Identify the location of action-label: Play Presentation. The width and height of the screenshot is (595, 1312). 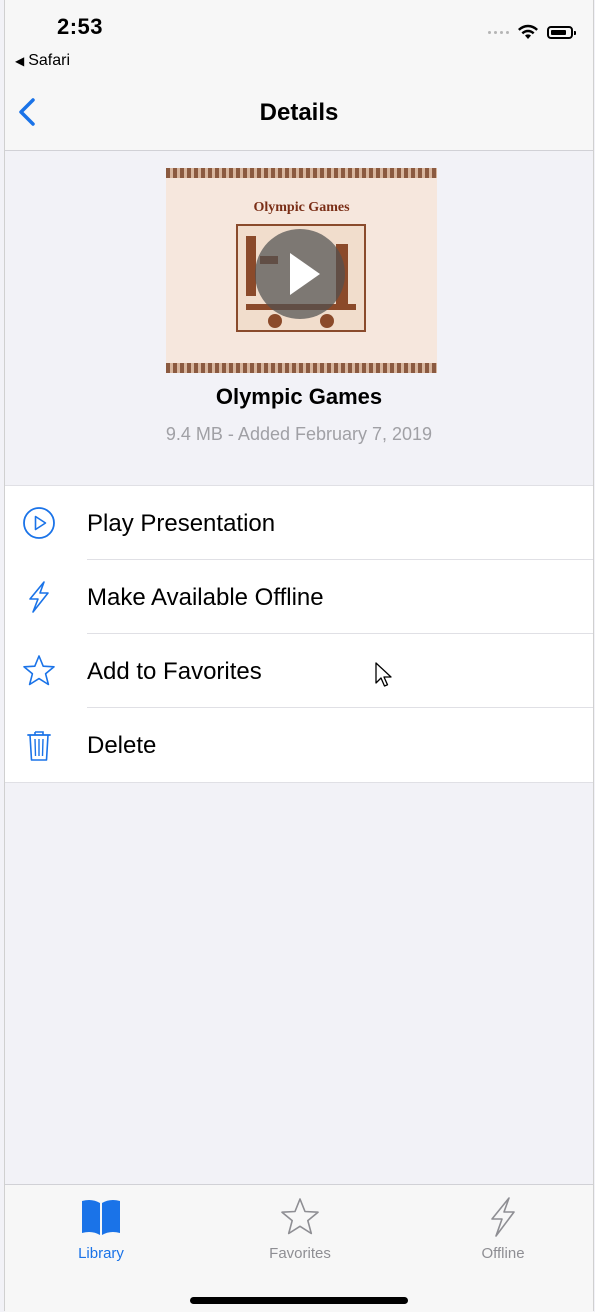
(181, 523).